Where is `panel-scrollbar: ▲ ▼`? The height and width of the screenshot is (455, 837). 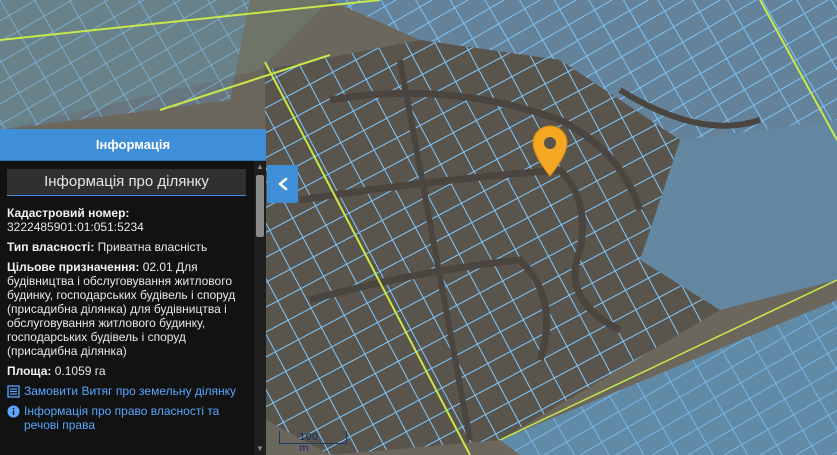
panel-scrollbar: ▲ ▼ is located at coordinates (260, 308).